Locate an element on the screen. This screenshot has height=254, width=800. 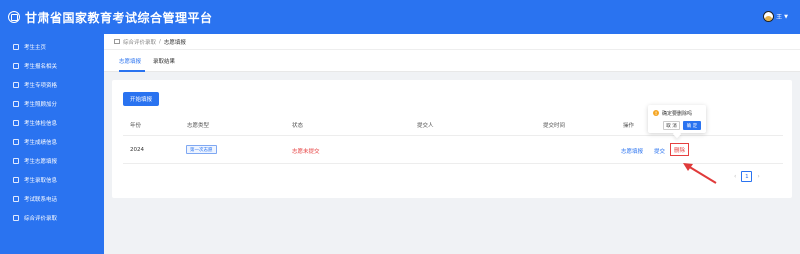
sidebar-item-label: 考生志愿填报 is located at coordinates (41, 162).